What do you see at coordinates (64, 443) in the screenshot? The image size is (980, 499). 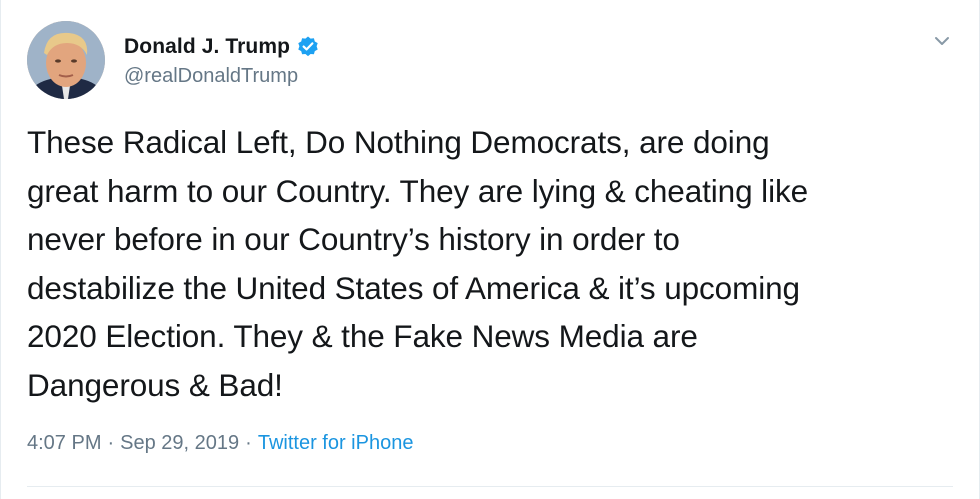 I see `tweet-time: 4:07 PM` at bounding box center [64, 443].